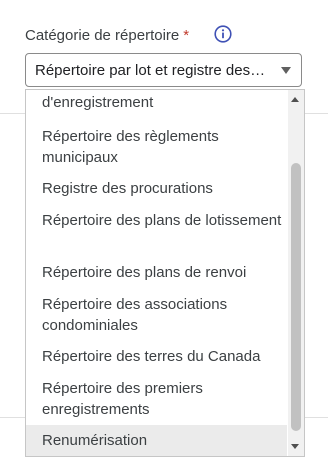 This screenshot has height=460, width=328. Describe the element at coordinates (156, 220) in the screenshot. I see `option-plans-lotissement: Répertoire des plans de lotissement` at that location.